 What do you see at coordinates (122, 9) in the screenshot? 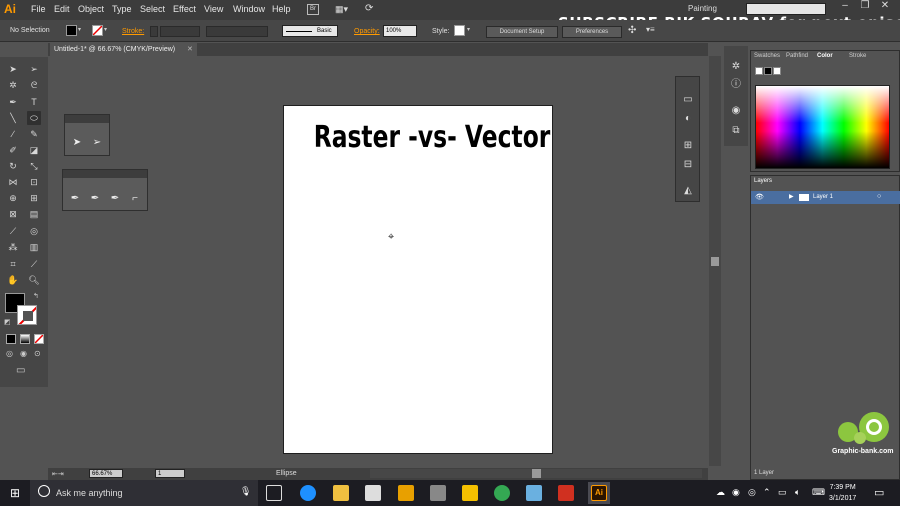
I see `menu-type: Type` at bounding box center [122, 9].